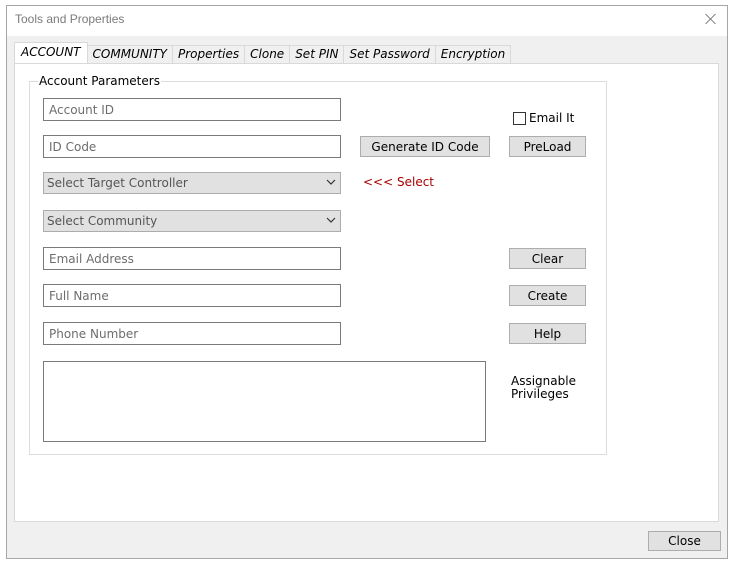  I want to click on phone-number-input, so click(192, 333).